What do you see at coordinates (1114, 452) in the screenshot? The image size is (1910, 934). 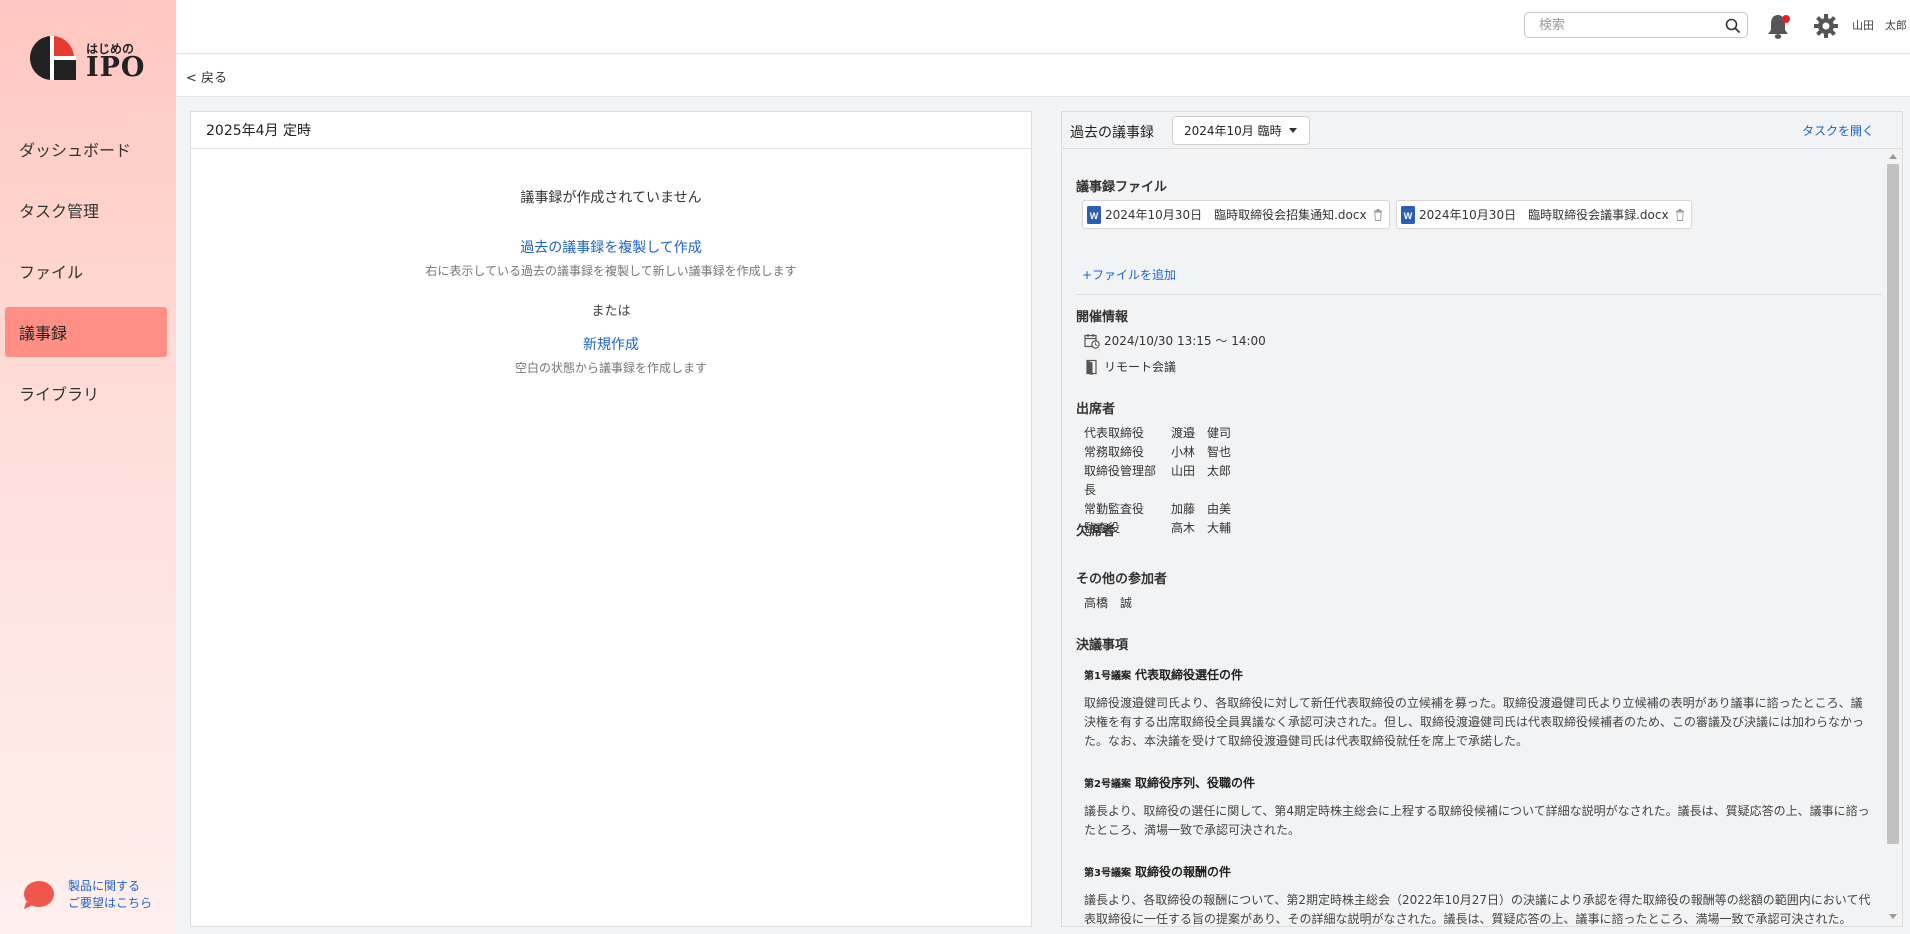 I see `attendee-role: 常務取締役` at bounding box center [1114, 452].